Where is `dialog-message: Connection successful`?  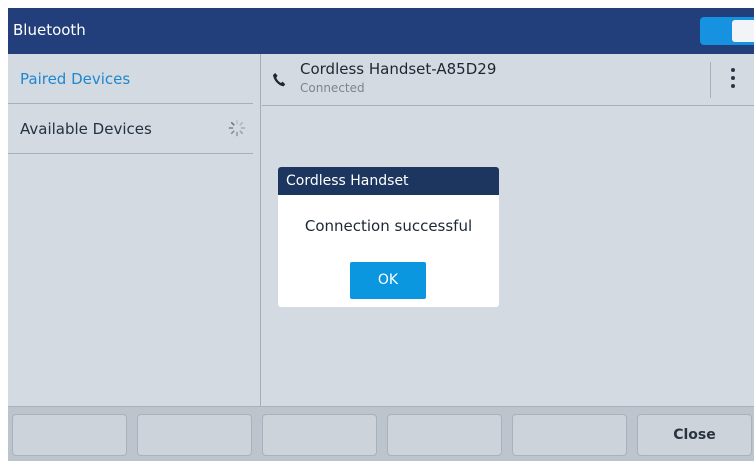 dialog-message: Connection successful is located at coordinates (388, 226).